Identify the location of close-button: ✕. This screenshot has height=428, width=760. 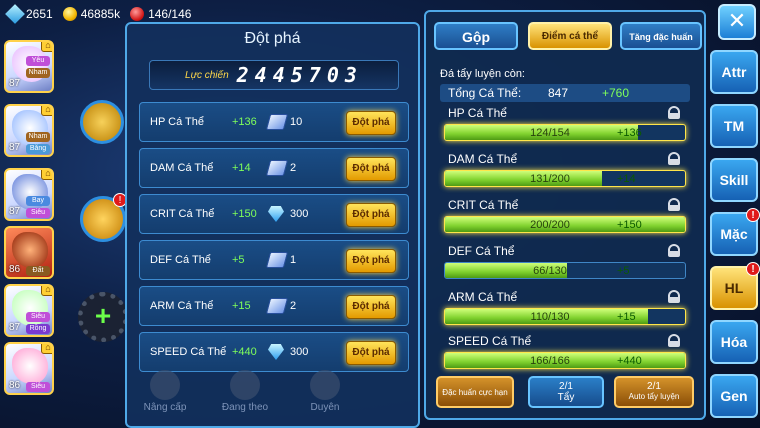
(737, 22).